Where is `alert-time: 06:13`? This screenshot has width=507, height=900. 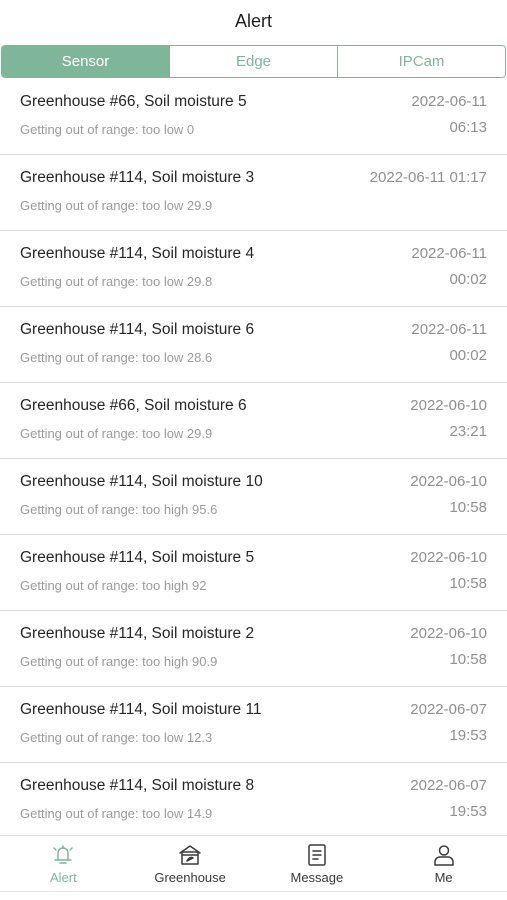 alert-time: 06:13 is located at coordinates (468, 127).